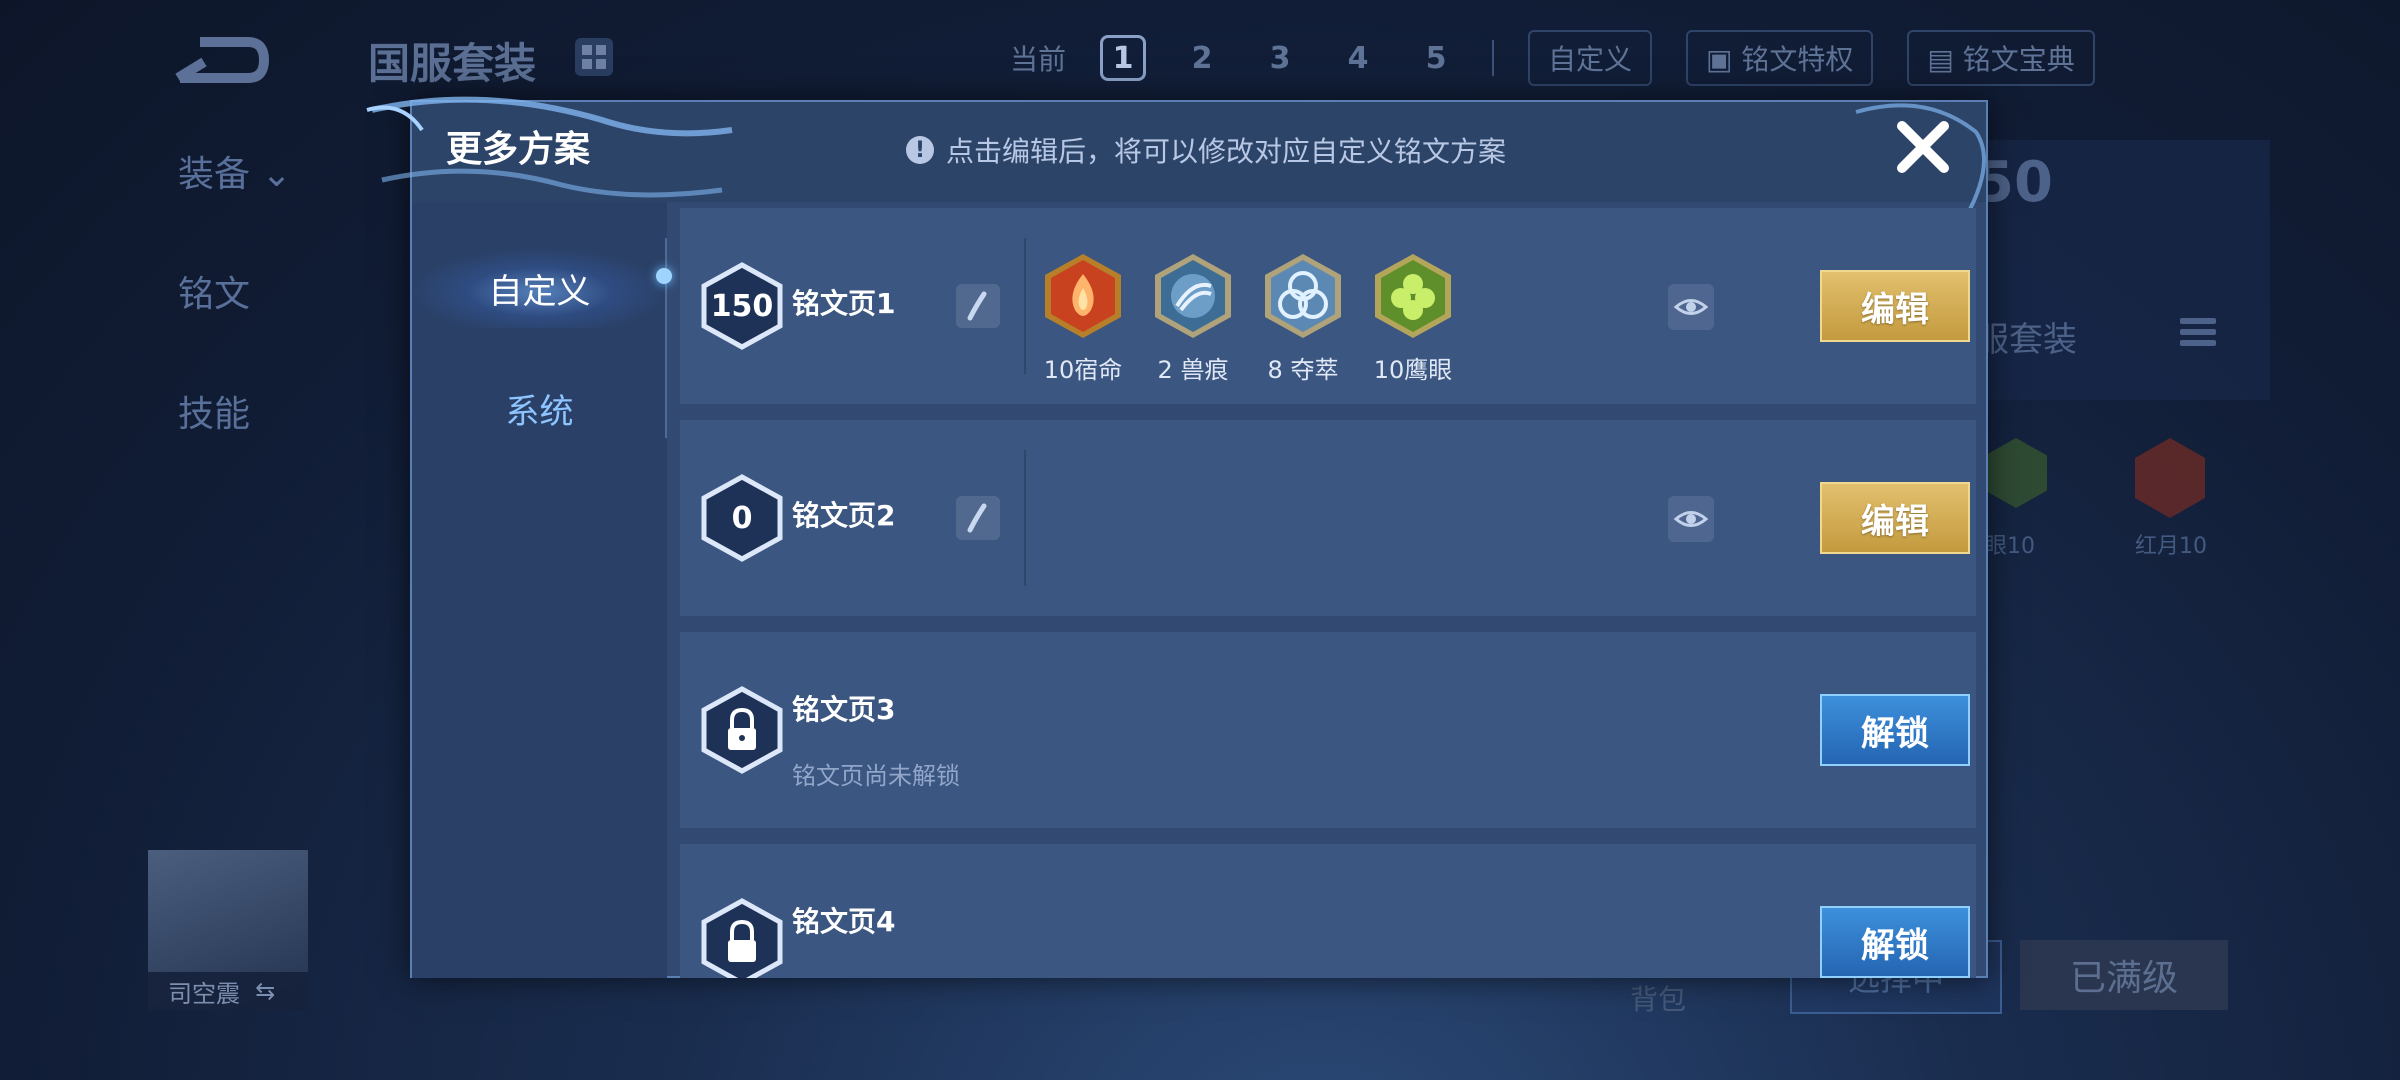  Describe the element at coordinates (539, 288) in the screenshot. I see `tab-custom: 自定义` at that location.